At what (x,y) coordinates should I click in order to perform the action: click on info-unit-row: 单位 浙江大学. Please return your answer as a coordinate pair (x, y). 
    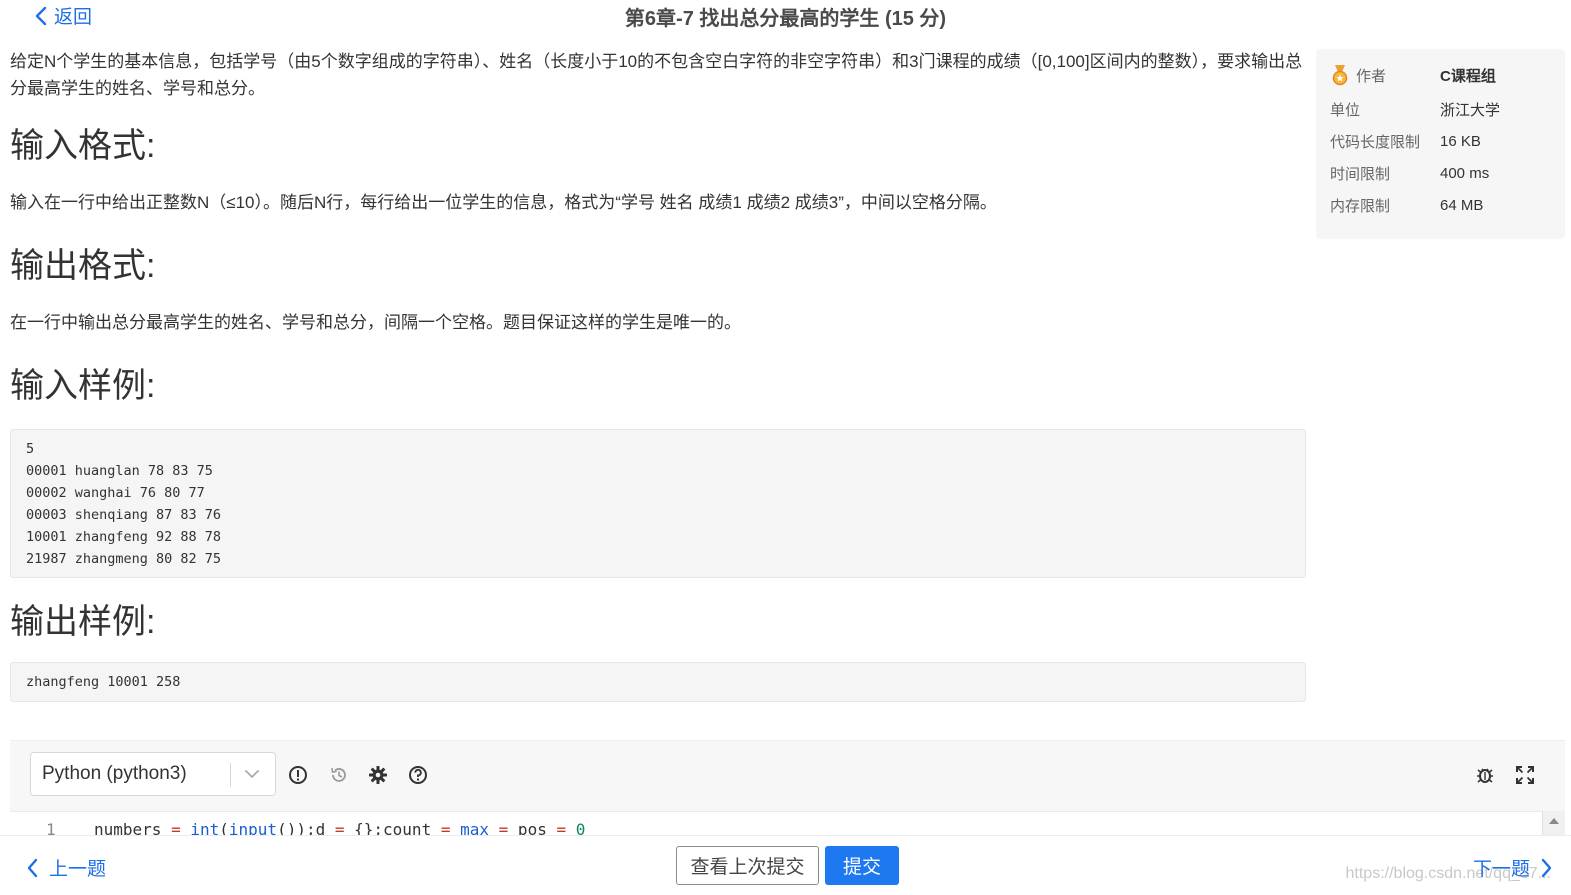
    Looking at the image, I should click on (1415, 109).